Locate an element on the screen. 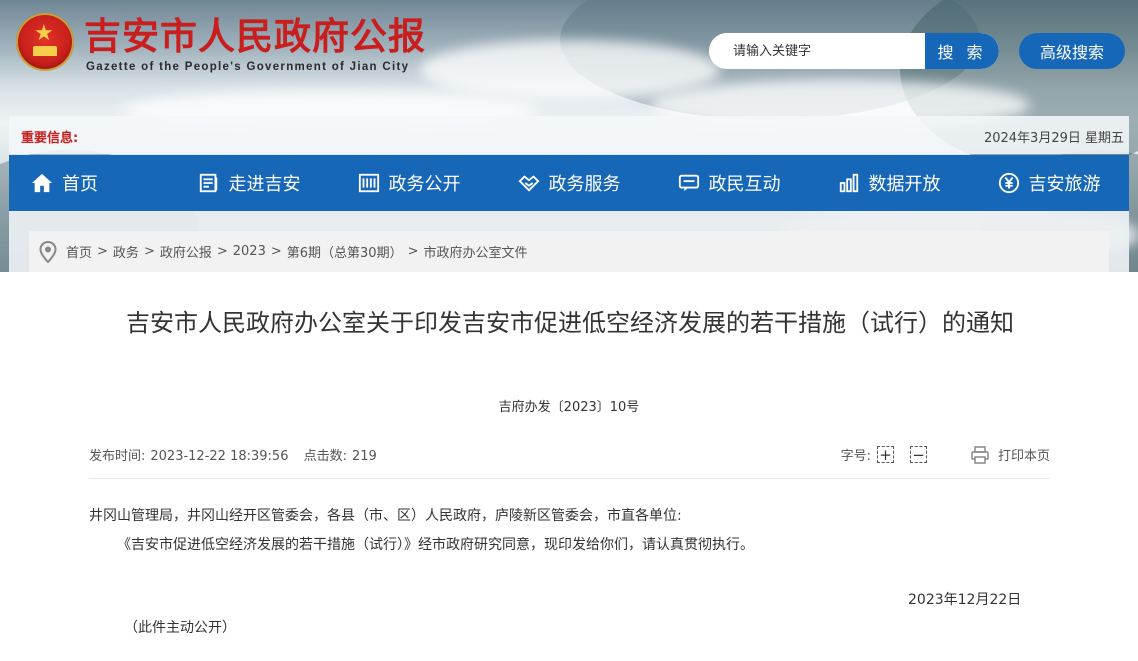 Image resolution: width=1138 pixels, height=661 pixels. divider is located at coordinates (569, 478).